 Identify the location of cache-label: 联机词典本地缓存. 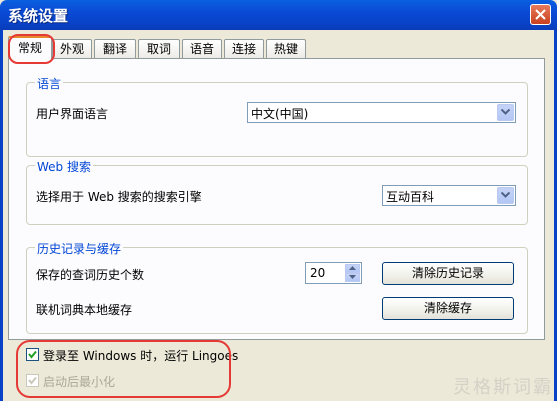
(84, 310).